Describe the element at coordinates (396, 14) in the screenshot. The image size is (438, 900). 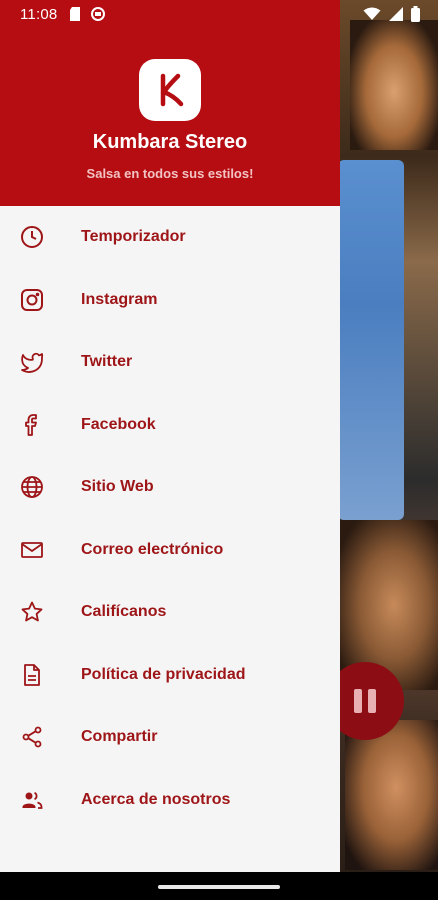
I see `signal-icon` at that location.